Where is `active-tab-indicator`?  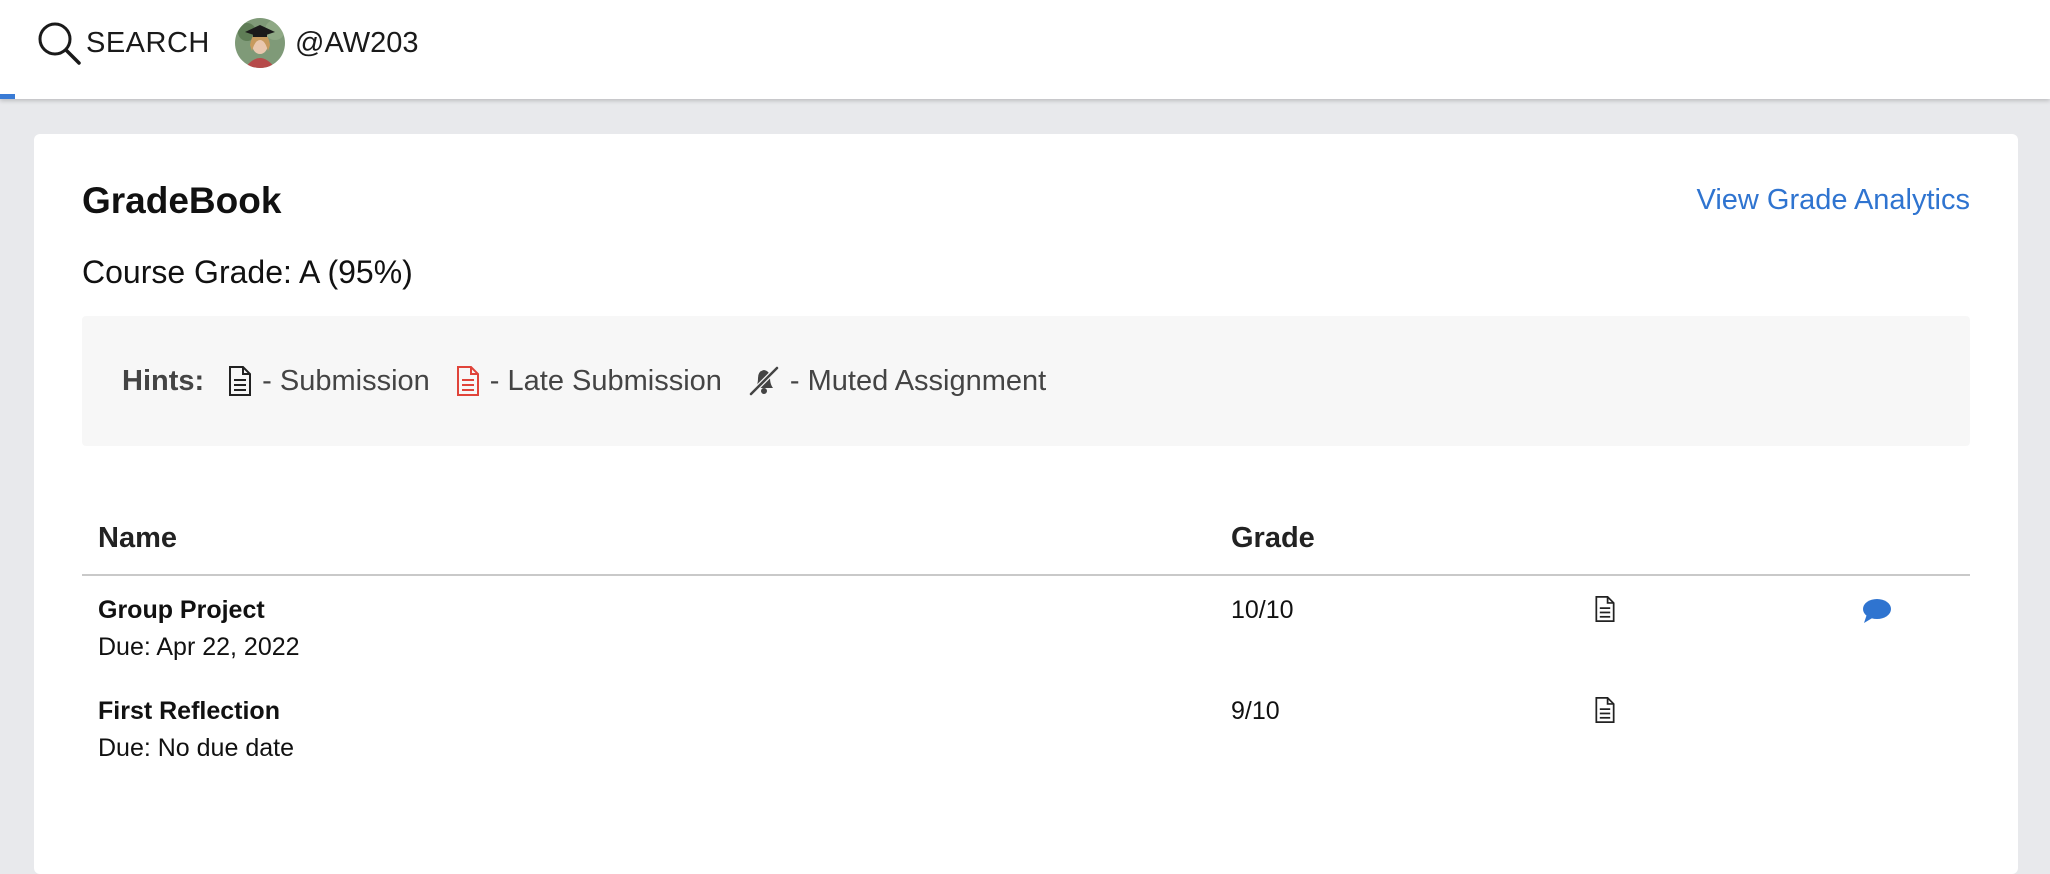
active-tab-indicator is located at coordinates (7, 96).